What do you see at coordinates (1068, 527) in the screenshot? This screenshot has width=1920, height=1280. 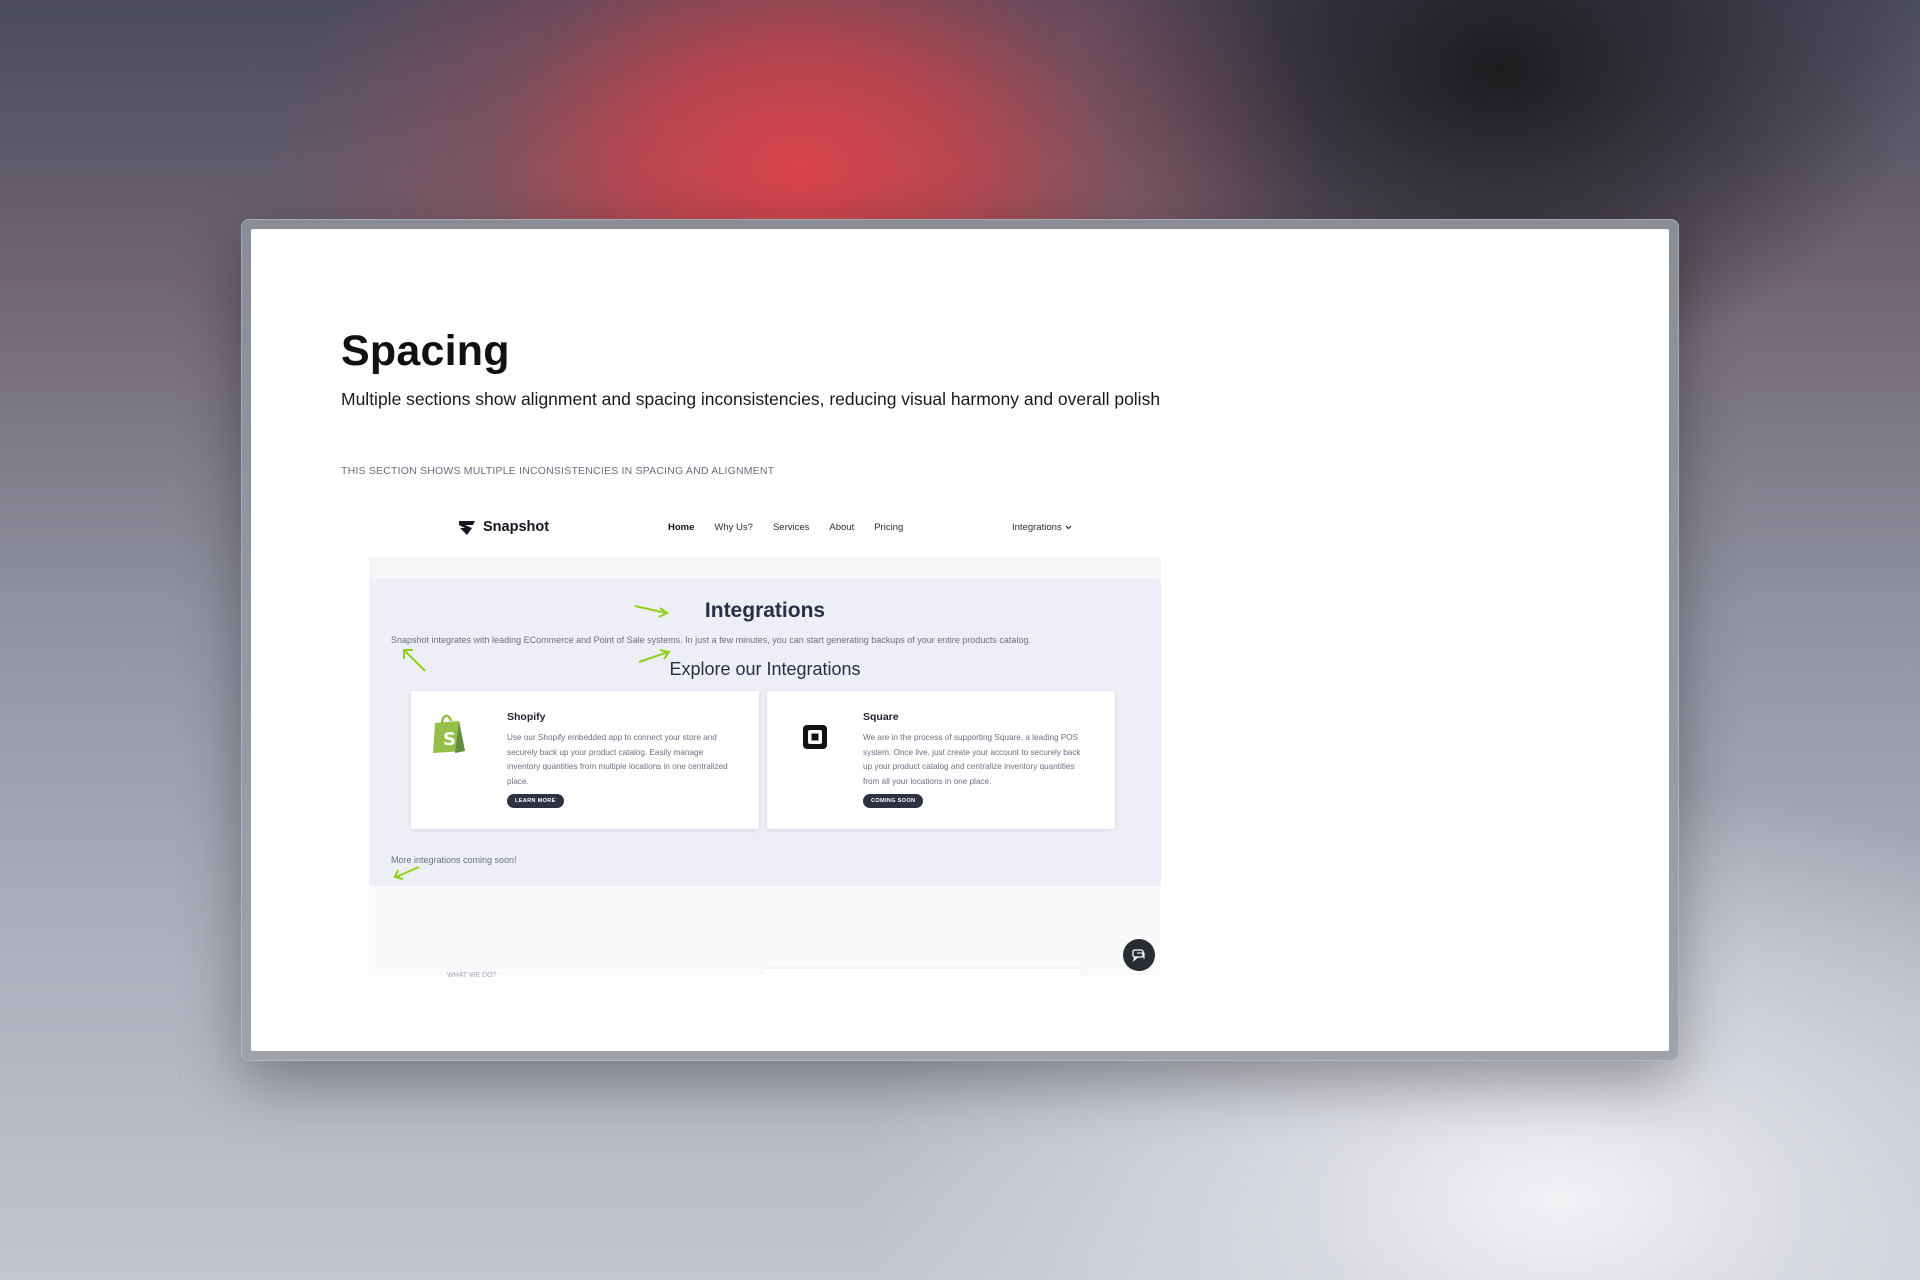 I see `chevron-down-icon` at bounding box center [1068, 527].